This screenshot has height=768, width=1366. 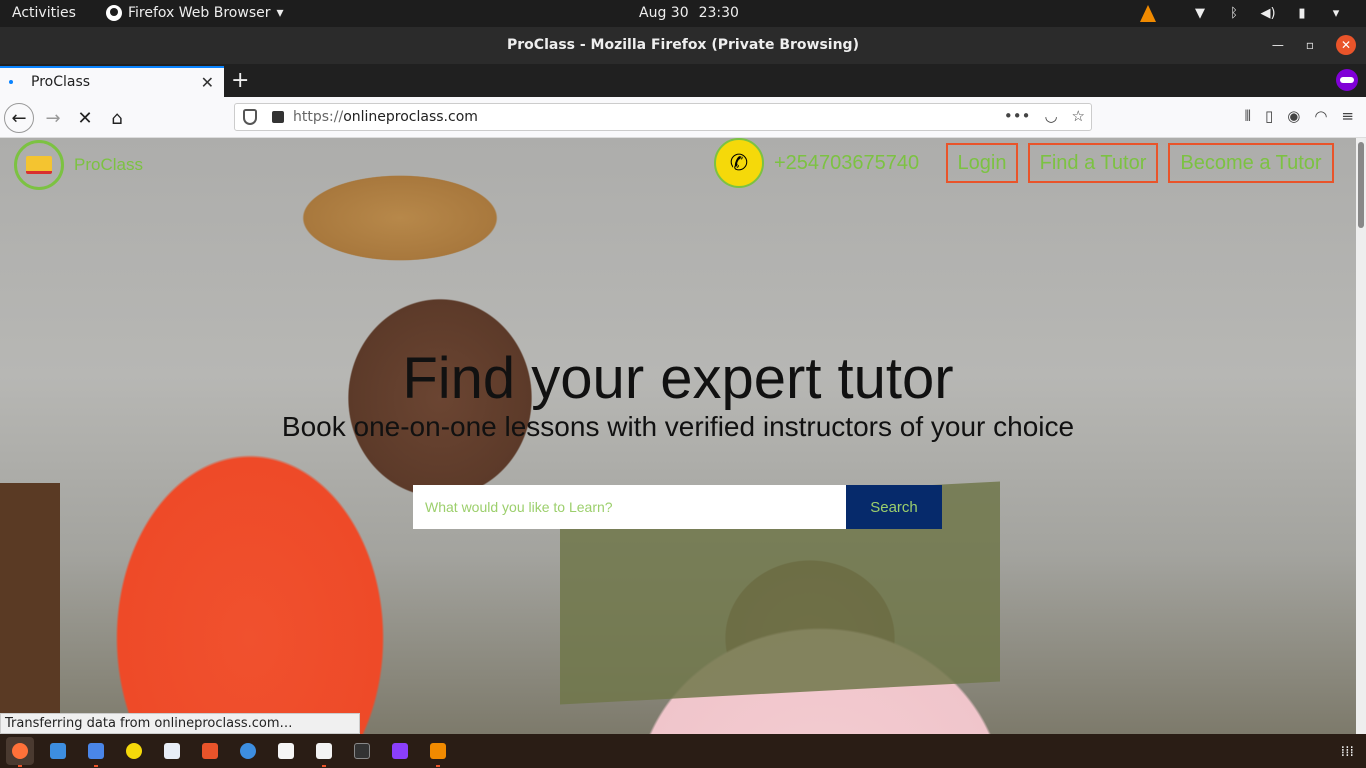 What do you see at coordinates (400, 751) in the screenshot?
I see `phpstorm-icon` at bounding box center [400, 751].